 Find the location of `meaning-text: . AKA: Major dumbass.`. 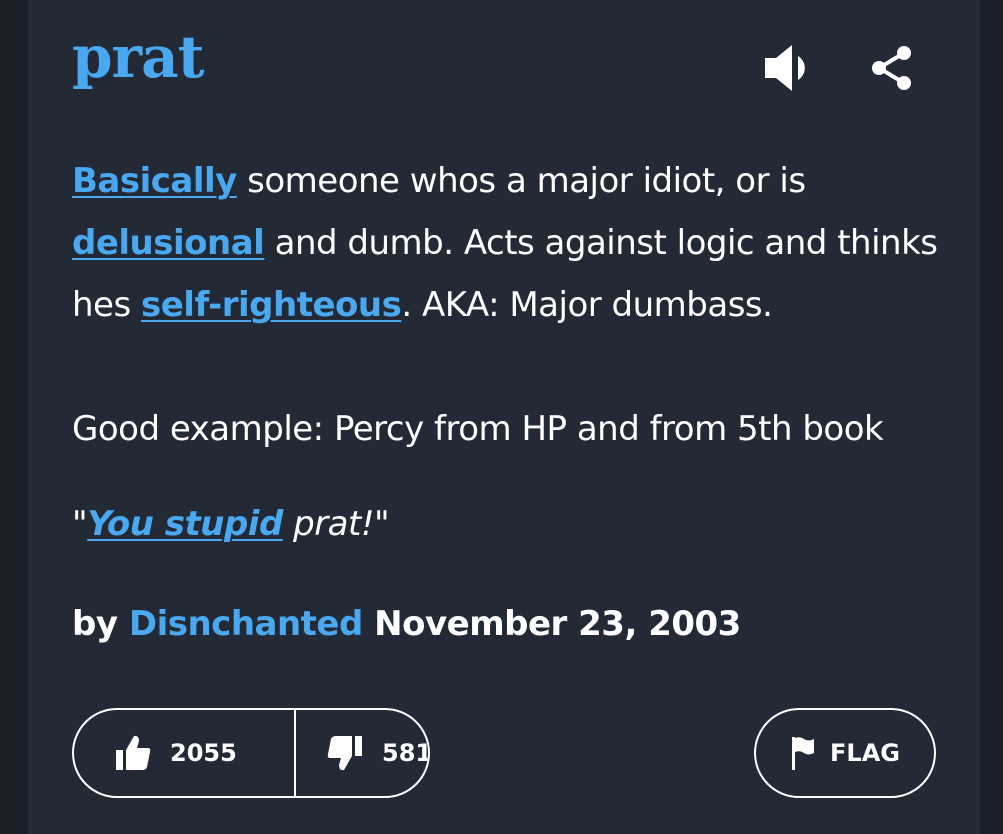

meaning-text: . AKA: Major dumbass. is located at coordinates (587, 305).